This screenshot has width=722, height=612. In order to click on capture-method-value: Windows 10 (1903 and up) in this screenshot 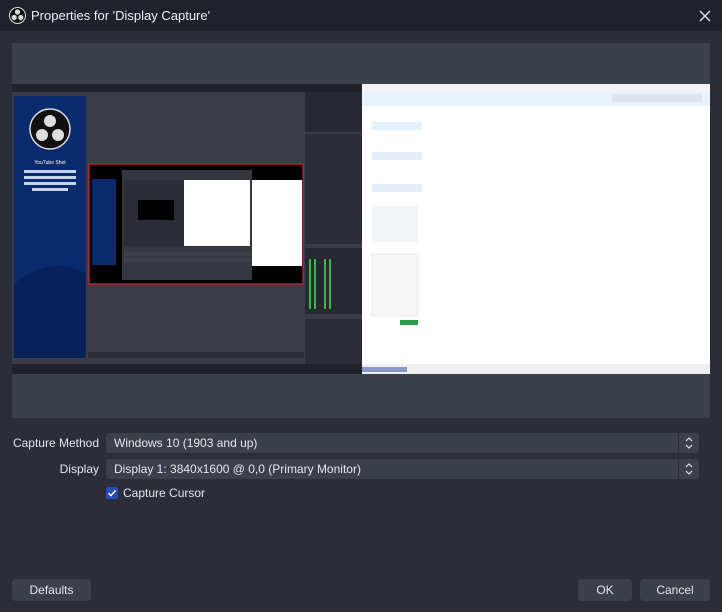, I will do `click(186, 443)`.